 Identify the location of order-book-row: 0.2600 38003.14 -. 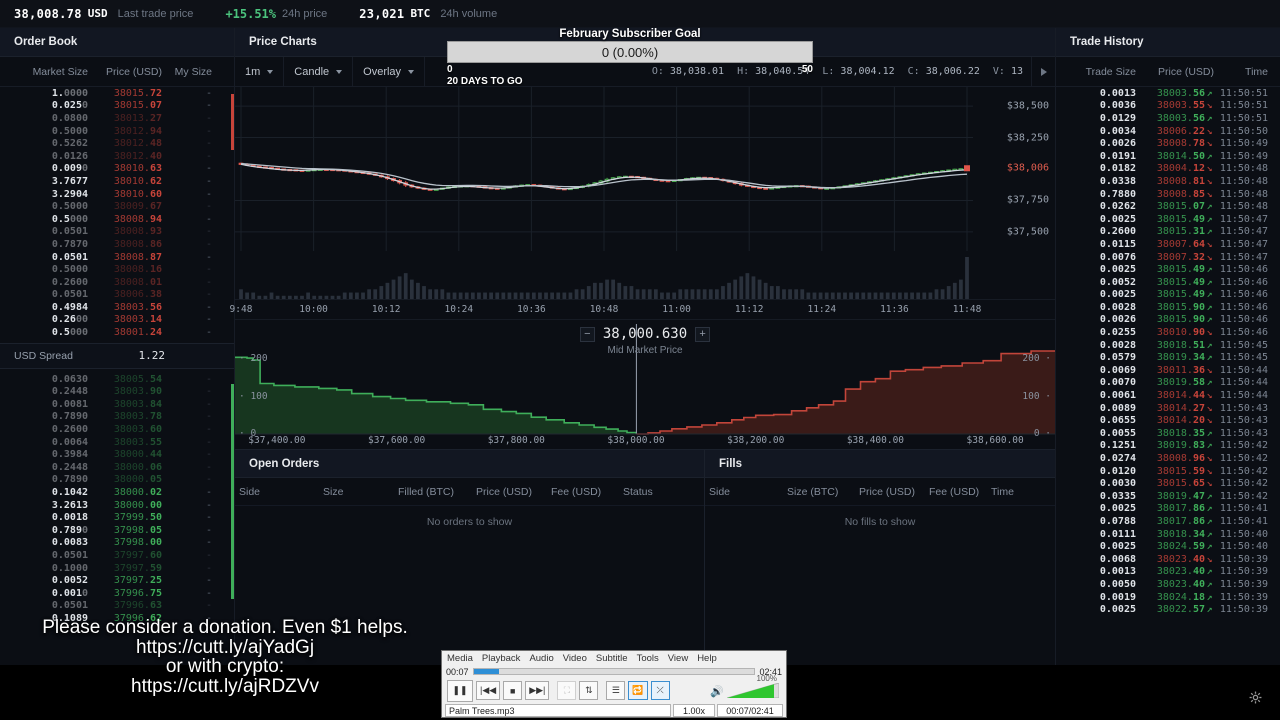
(117, 320).